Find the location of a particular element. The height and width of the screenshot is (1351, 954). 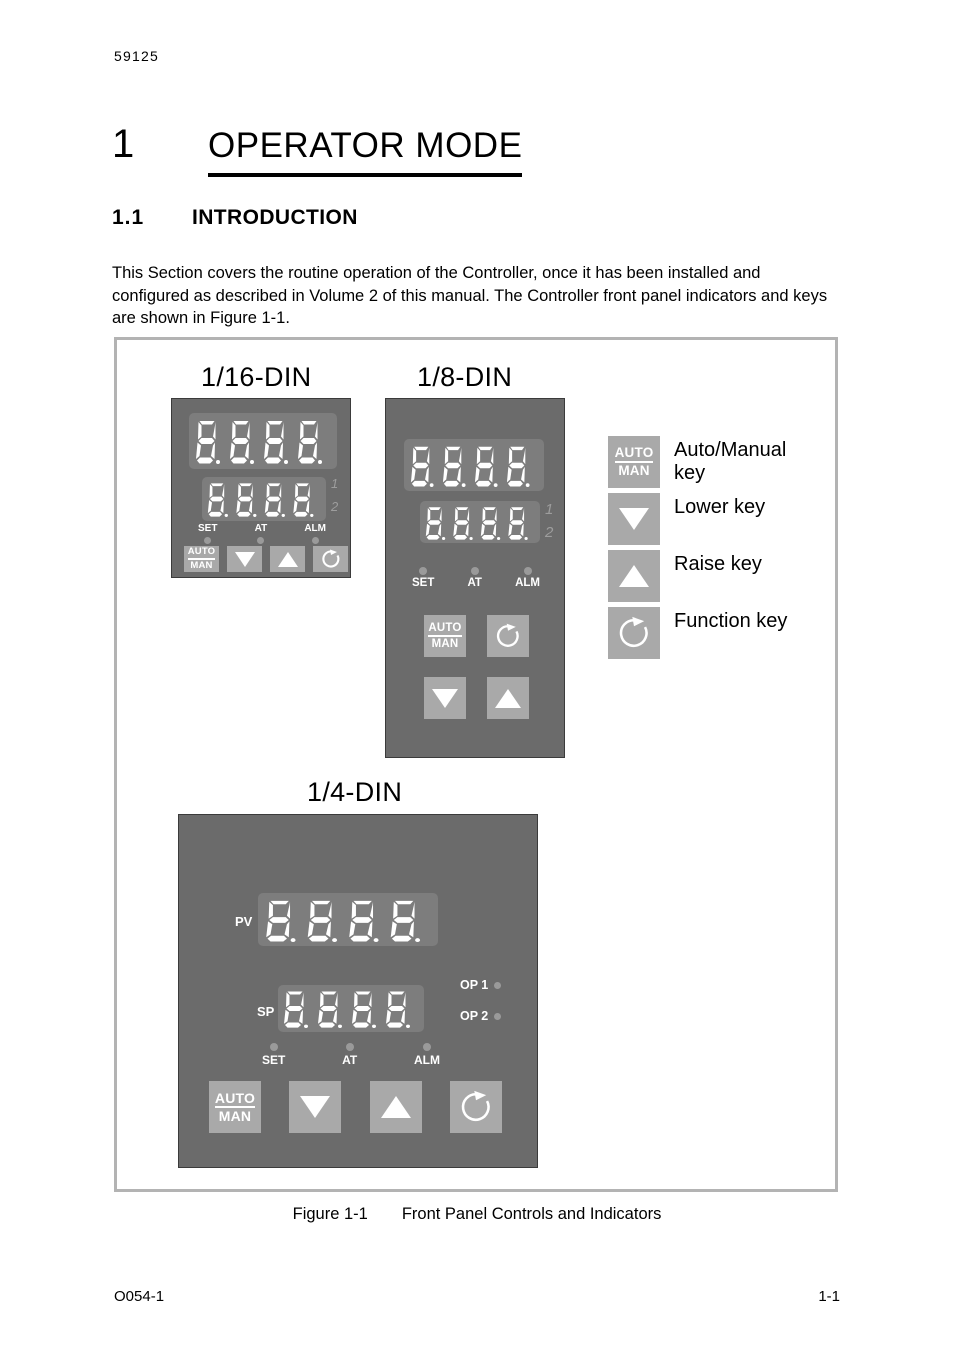

din4-indicator-set: SET is located at coordinates (273, 1054).